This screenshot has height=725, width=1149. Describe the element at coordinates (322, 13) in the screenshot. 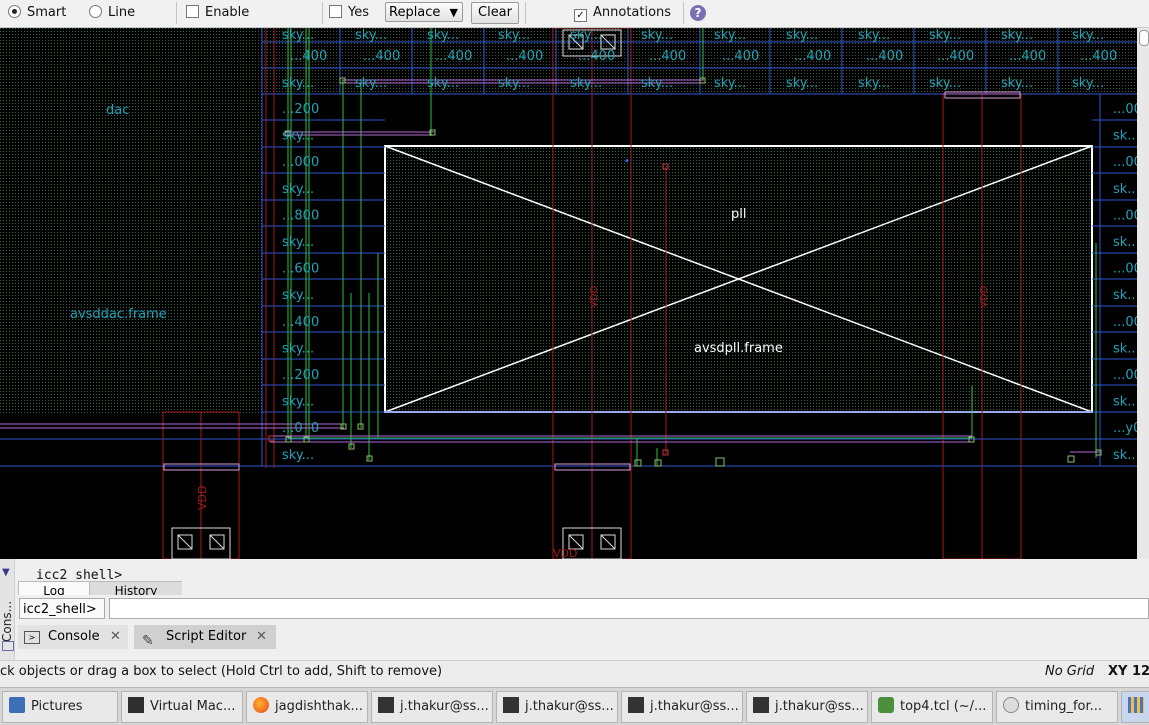

I see `toolbar-divider` at that location.